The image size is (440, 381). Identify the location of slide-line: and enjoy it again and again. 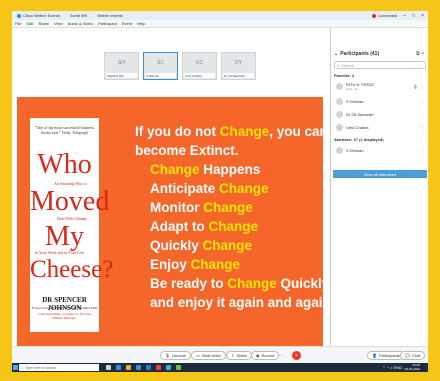
(240, 302).